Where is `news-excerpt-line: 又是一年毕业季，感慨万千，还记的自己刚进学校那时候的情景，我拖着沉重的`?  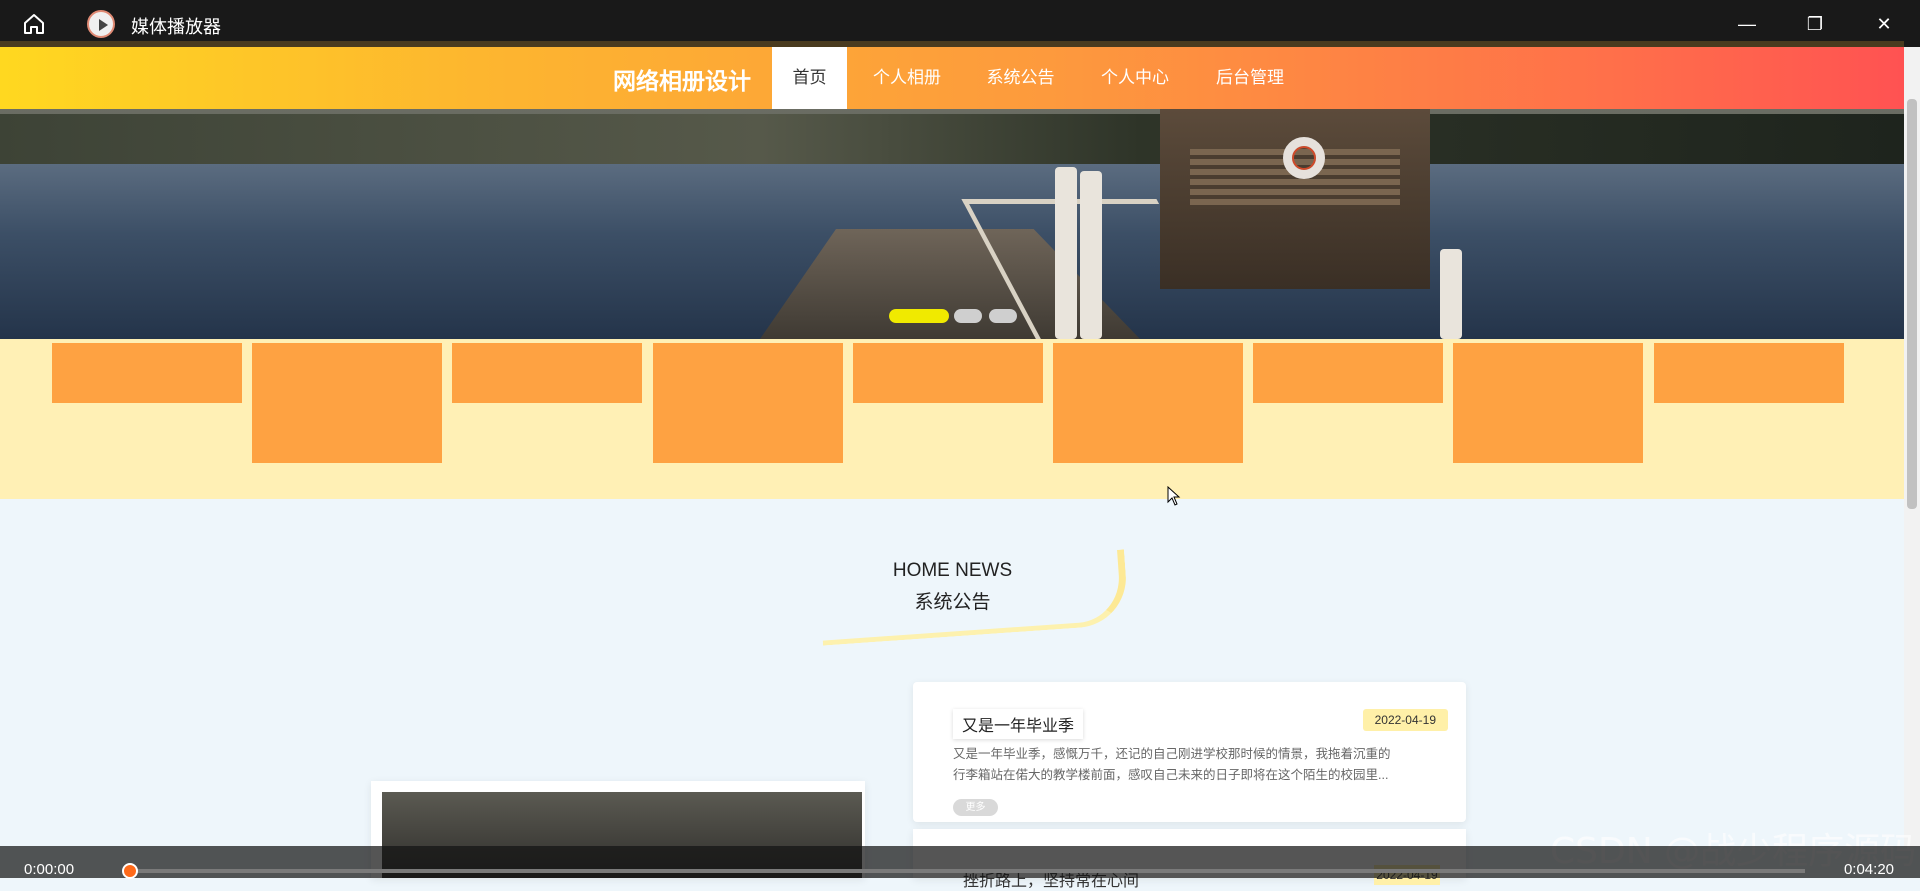
news-excerpt-line: 又是一年毕业季，感慨万千，还记的自己刚进学校那时候的情景，我拖着沉重的 is located at coordinates (1172, 754).